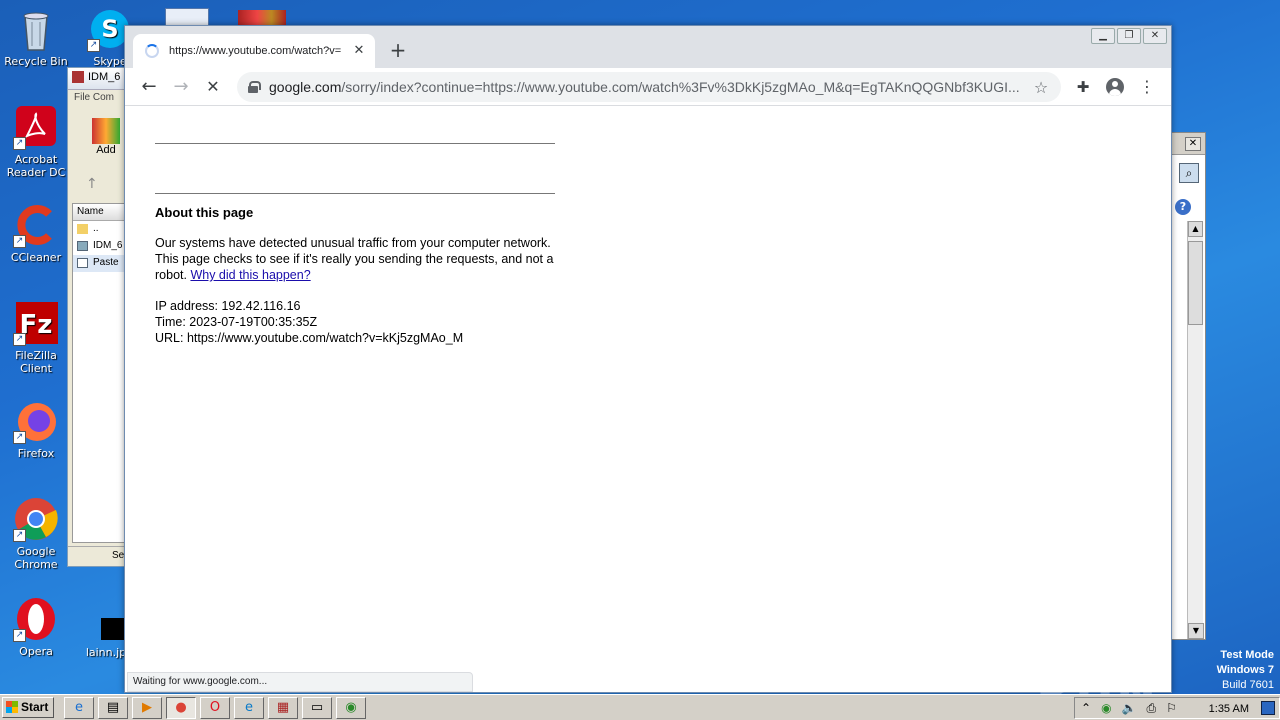 The height and width of the screenshot is (720, 1280). What do you see at coordinates (1268, 708) in the screenshot?
I see `show-desktop-button` at bounding box center [1268, 708].